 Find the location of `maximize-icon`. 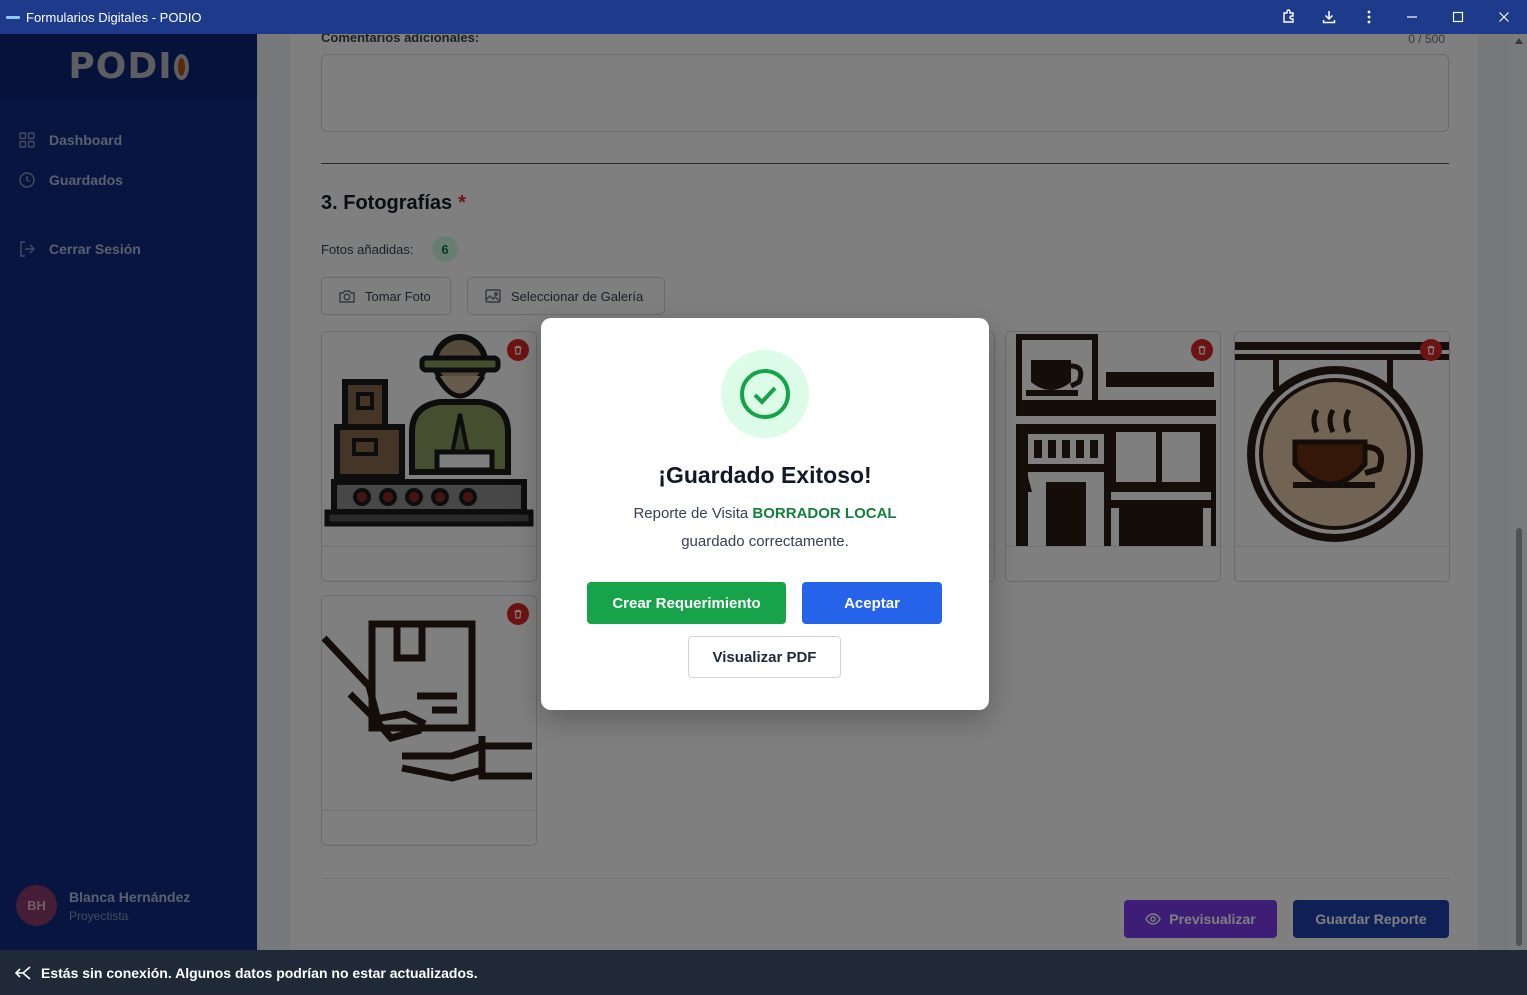

maximize-icon is located at coordinates (1458, 17).